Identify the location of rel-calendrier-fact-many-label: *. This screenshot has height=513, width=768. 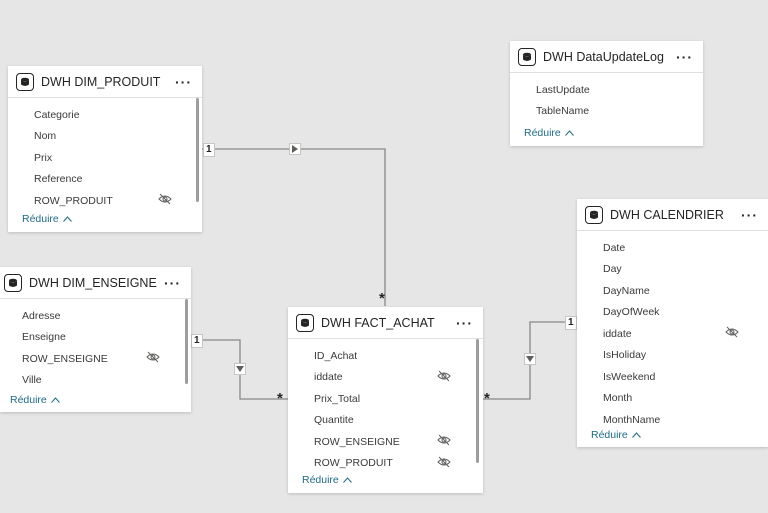
(487, 398).